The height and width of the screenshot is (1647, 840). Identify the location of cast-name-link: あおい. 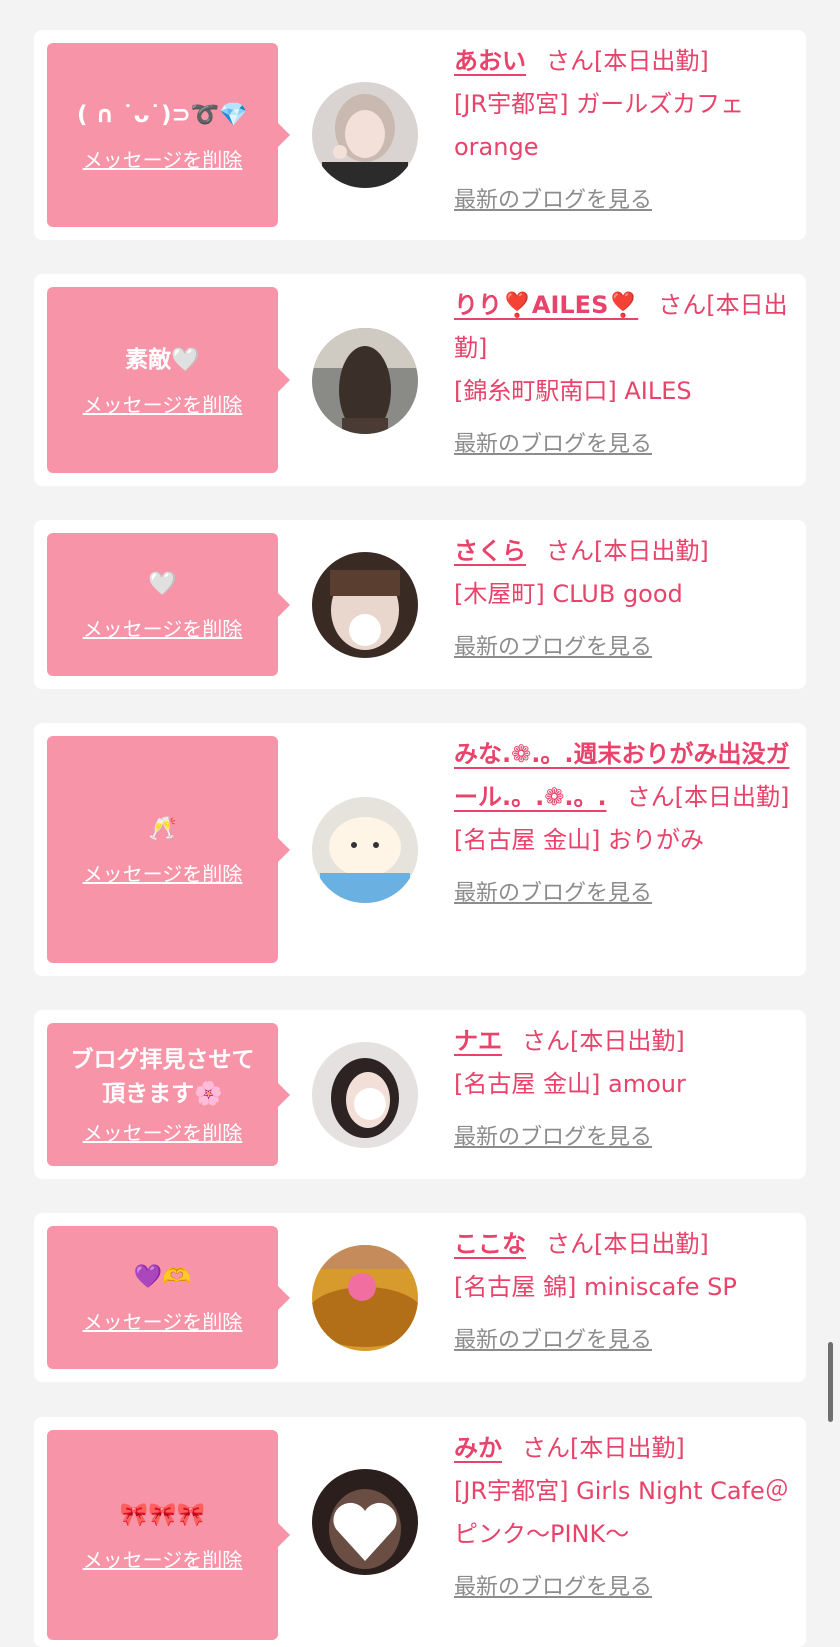
(490, 61).